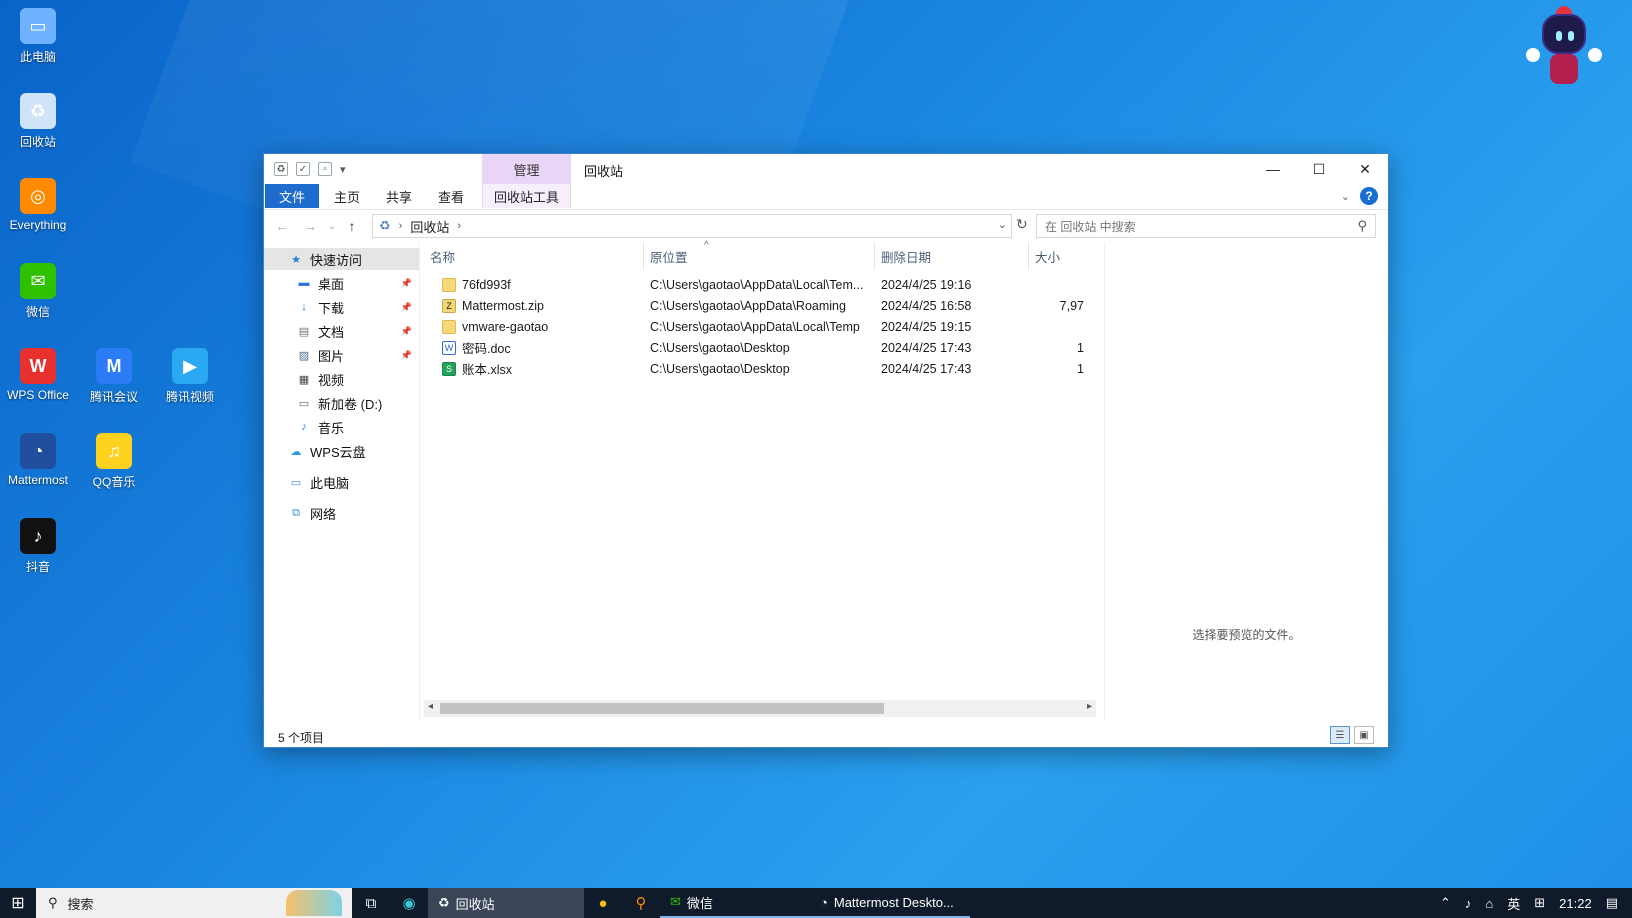  Describe the element at coordinates (38, 111) in the screenshot. I see `app-icon: ♻` at that location.